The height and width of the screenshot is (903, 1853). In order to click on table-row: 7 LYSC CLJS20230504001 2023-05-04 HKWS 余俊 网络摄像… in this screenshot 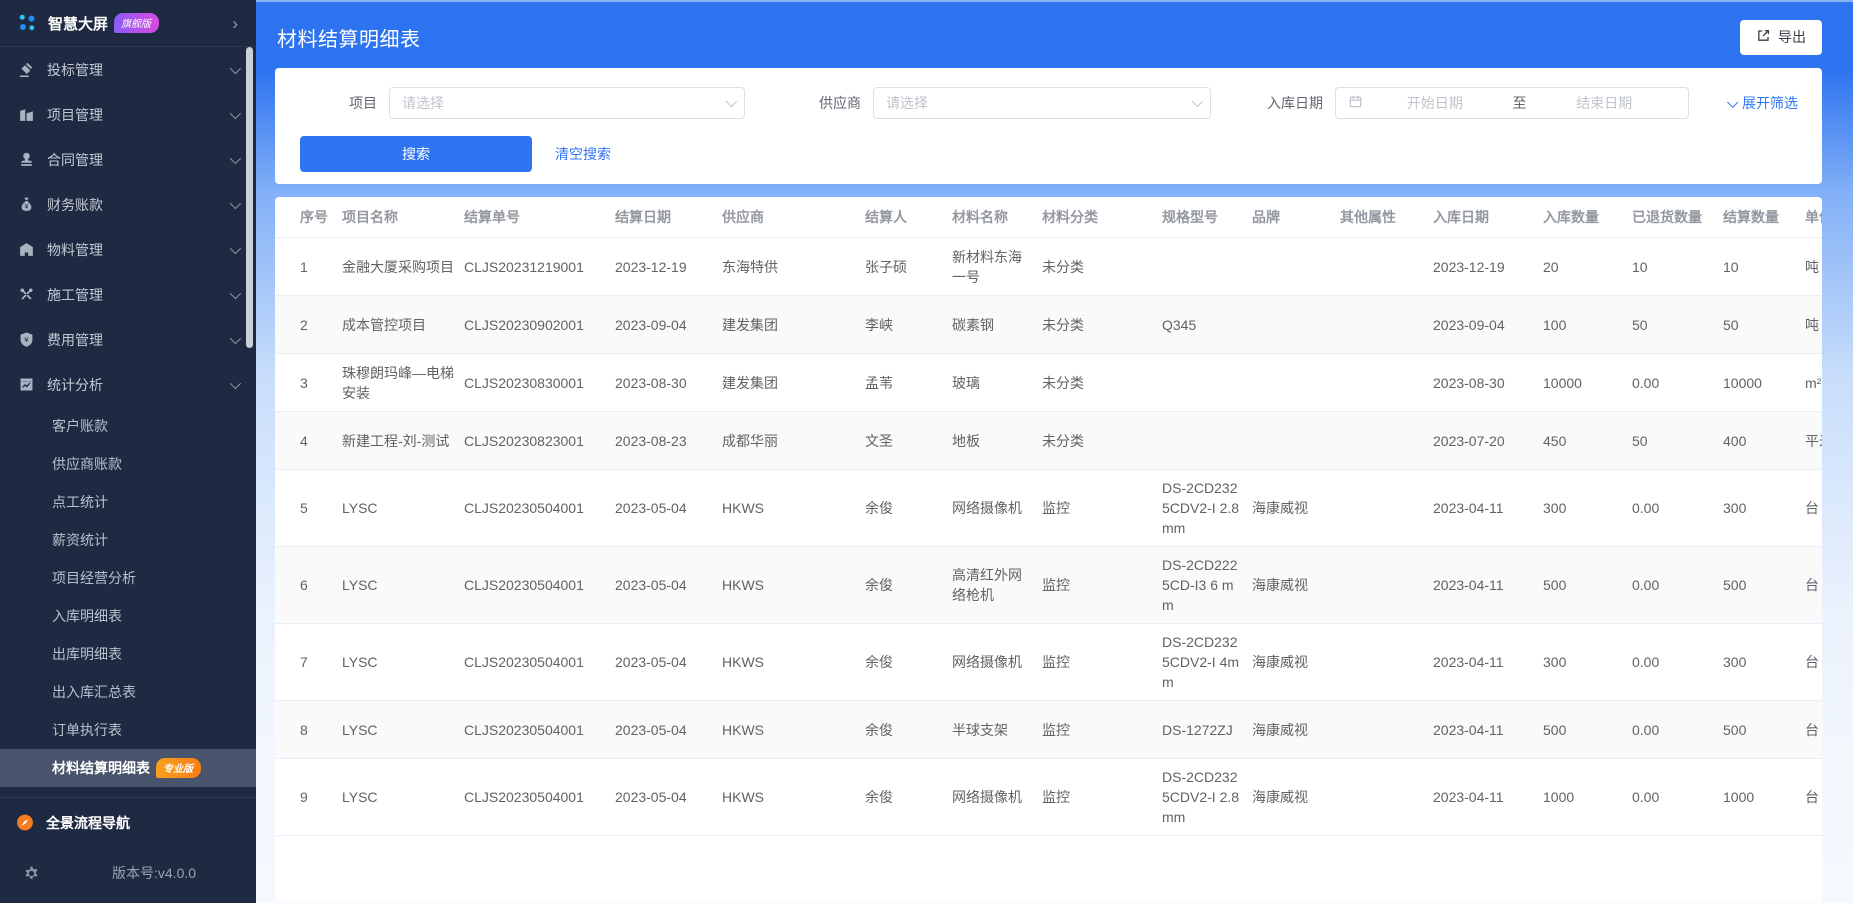, I will do `click(1048, 662)`.